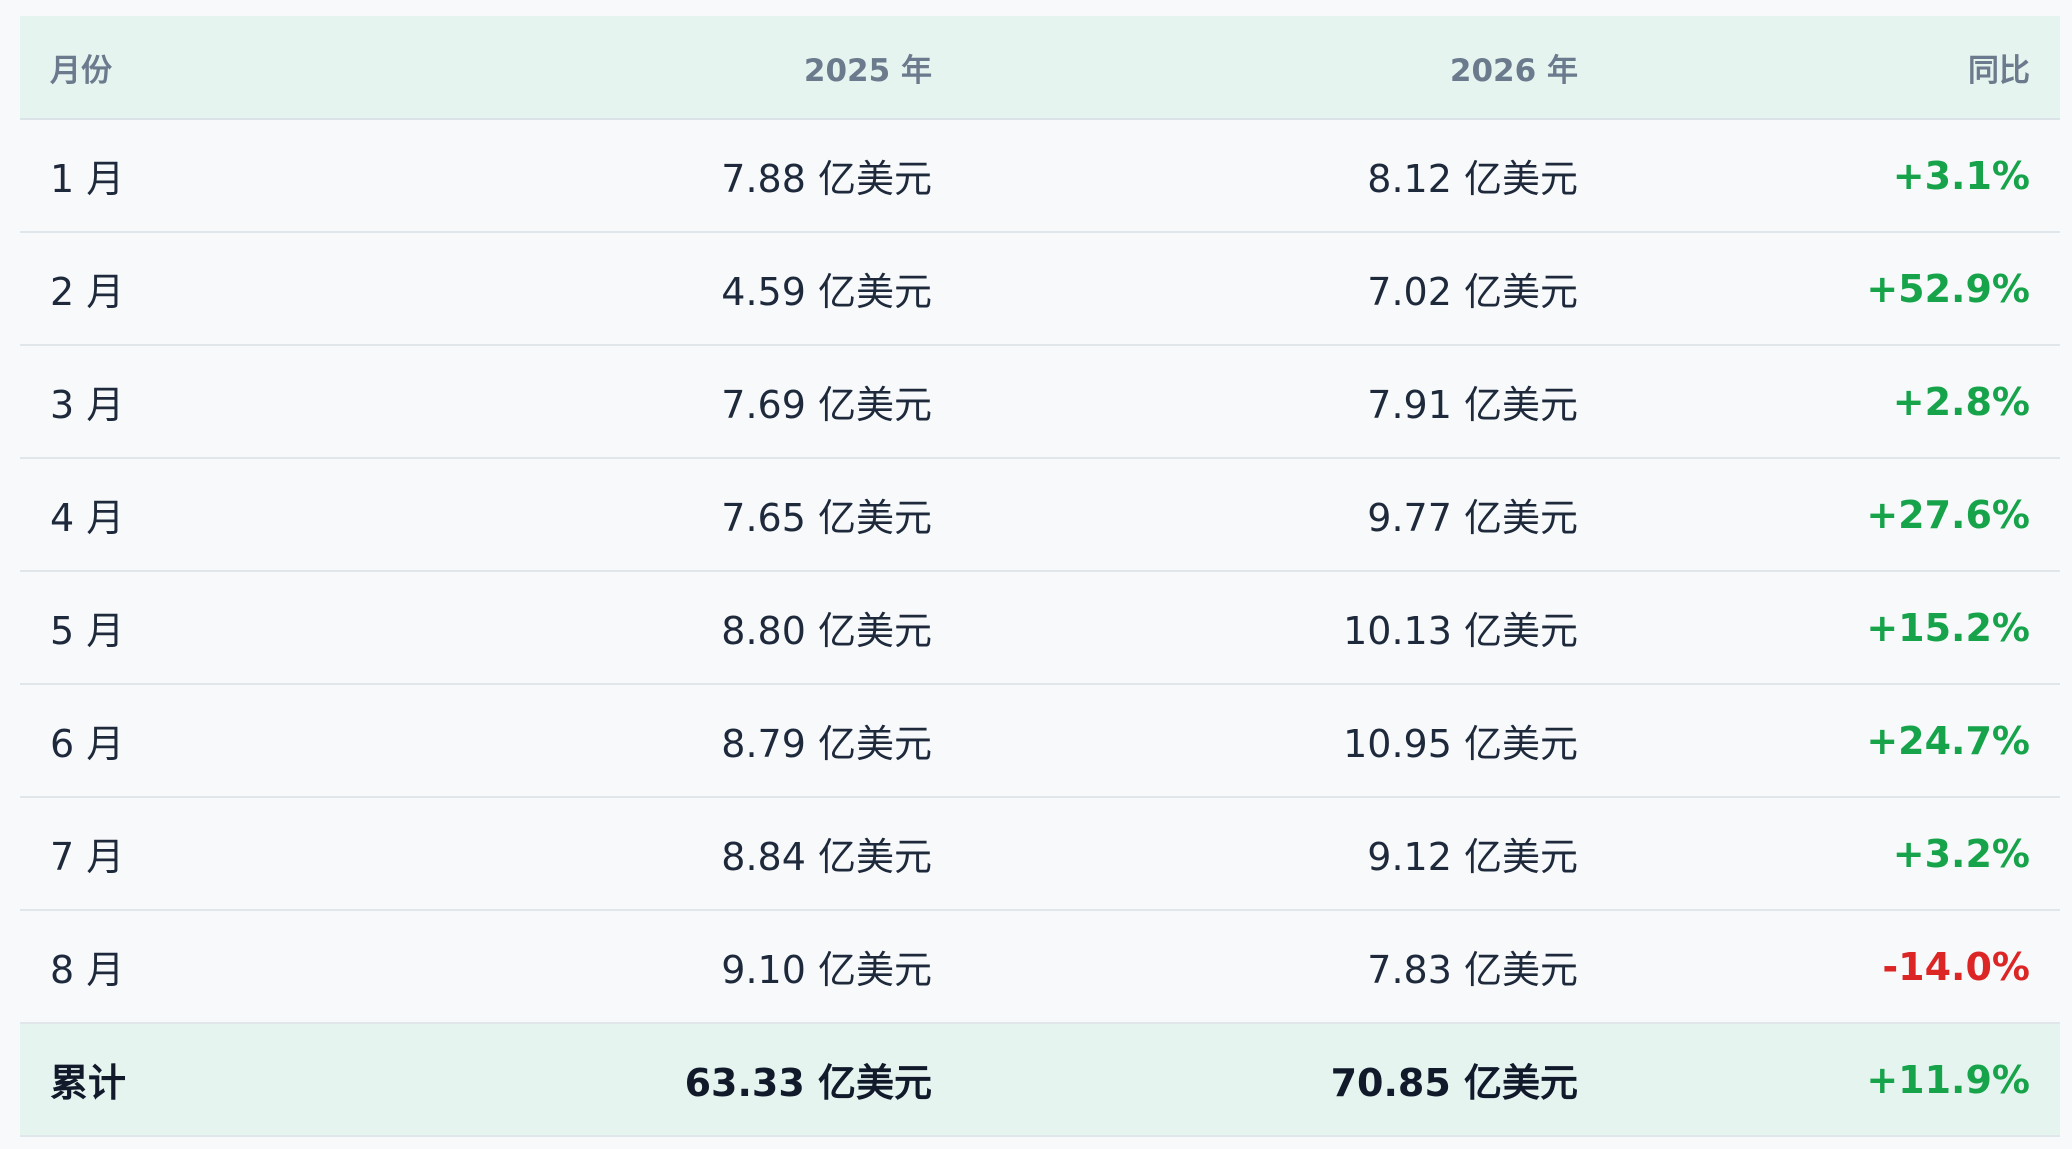 The width and height of the screenshot is (2072, 1149). Describe the element at coordinates (694, 402) in the screenshot. I see `value-2025-cell: 7.69 亿美元` at that location.